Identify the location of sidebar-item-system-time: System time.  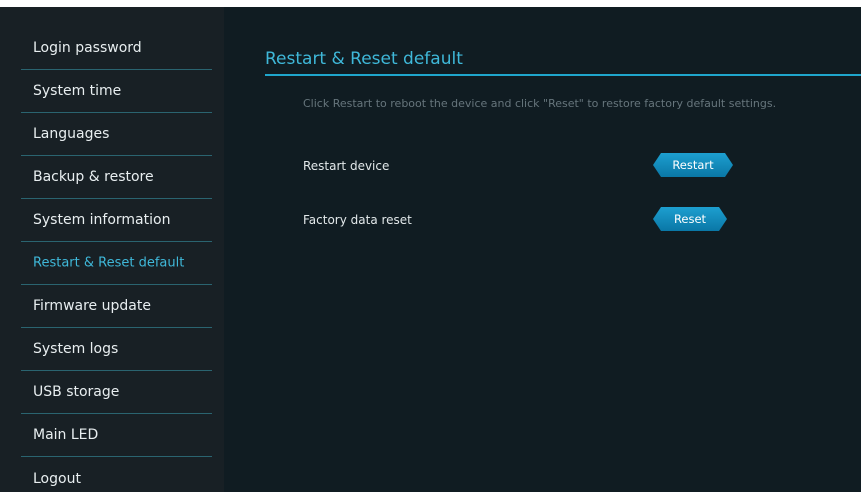
(116, 91).